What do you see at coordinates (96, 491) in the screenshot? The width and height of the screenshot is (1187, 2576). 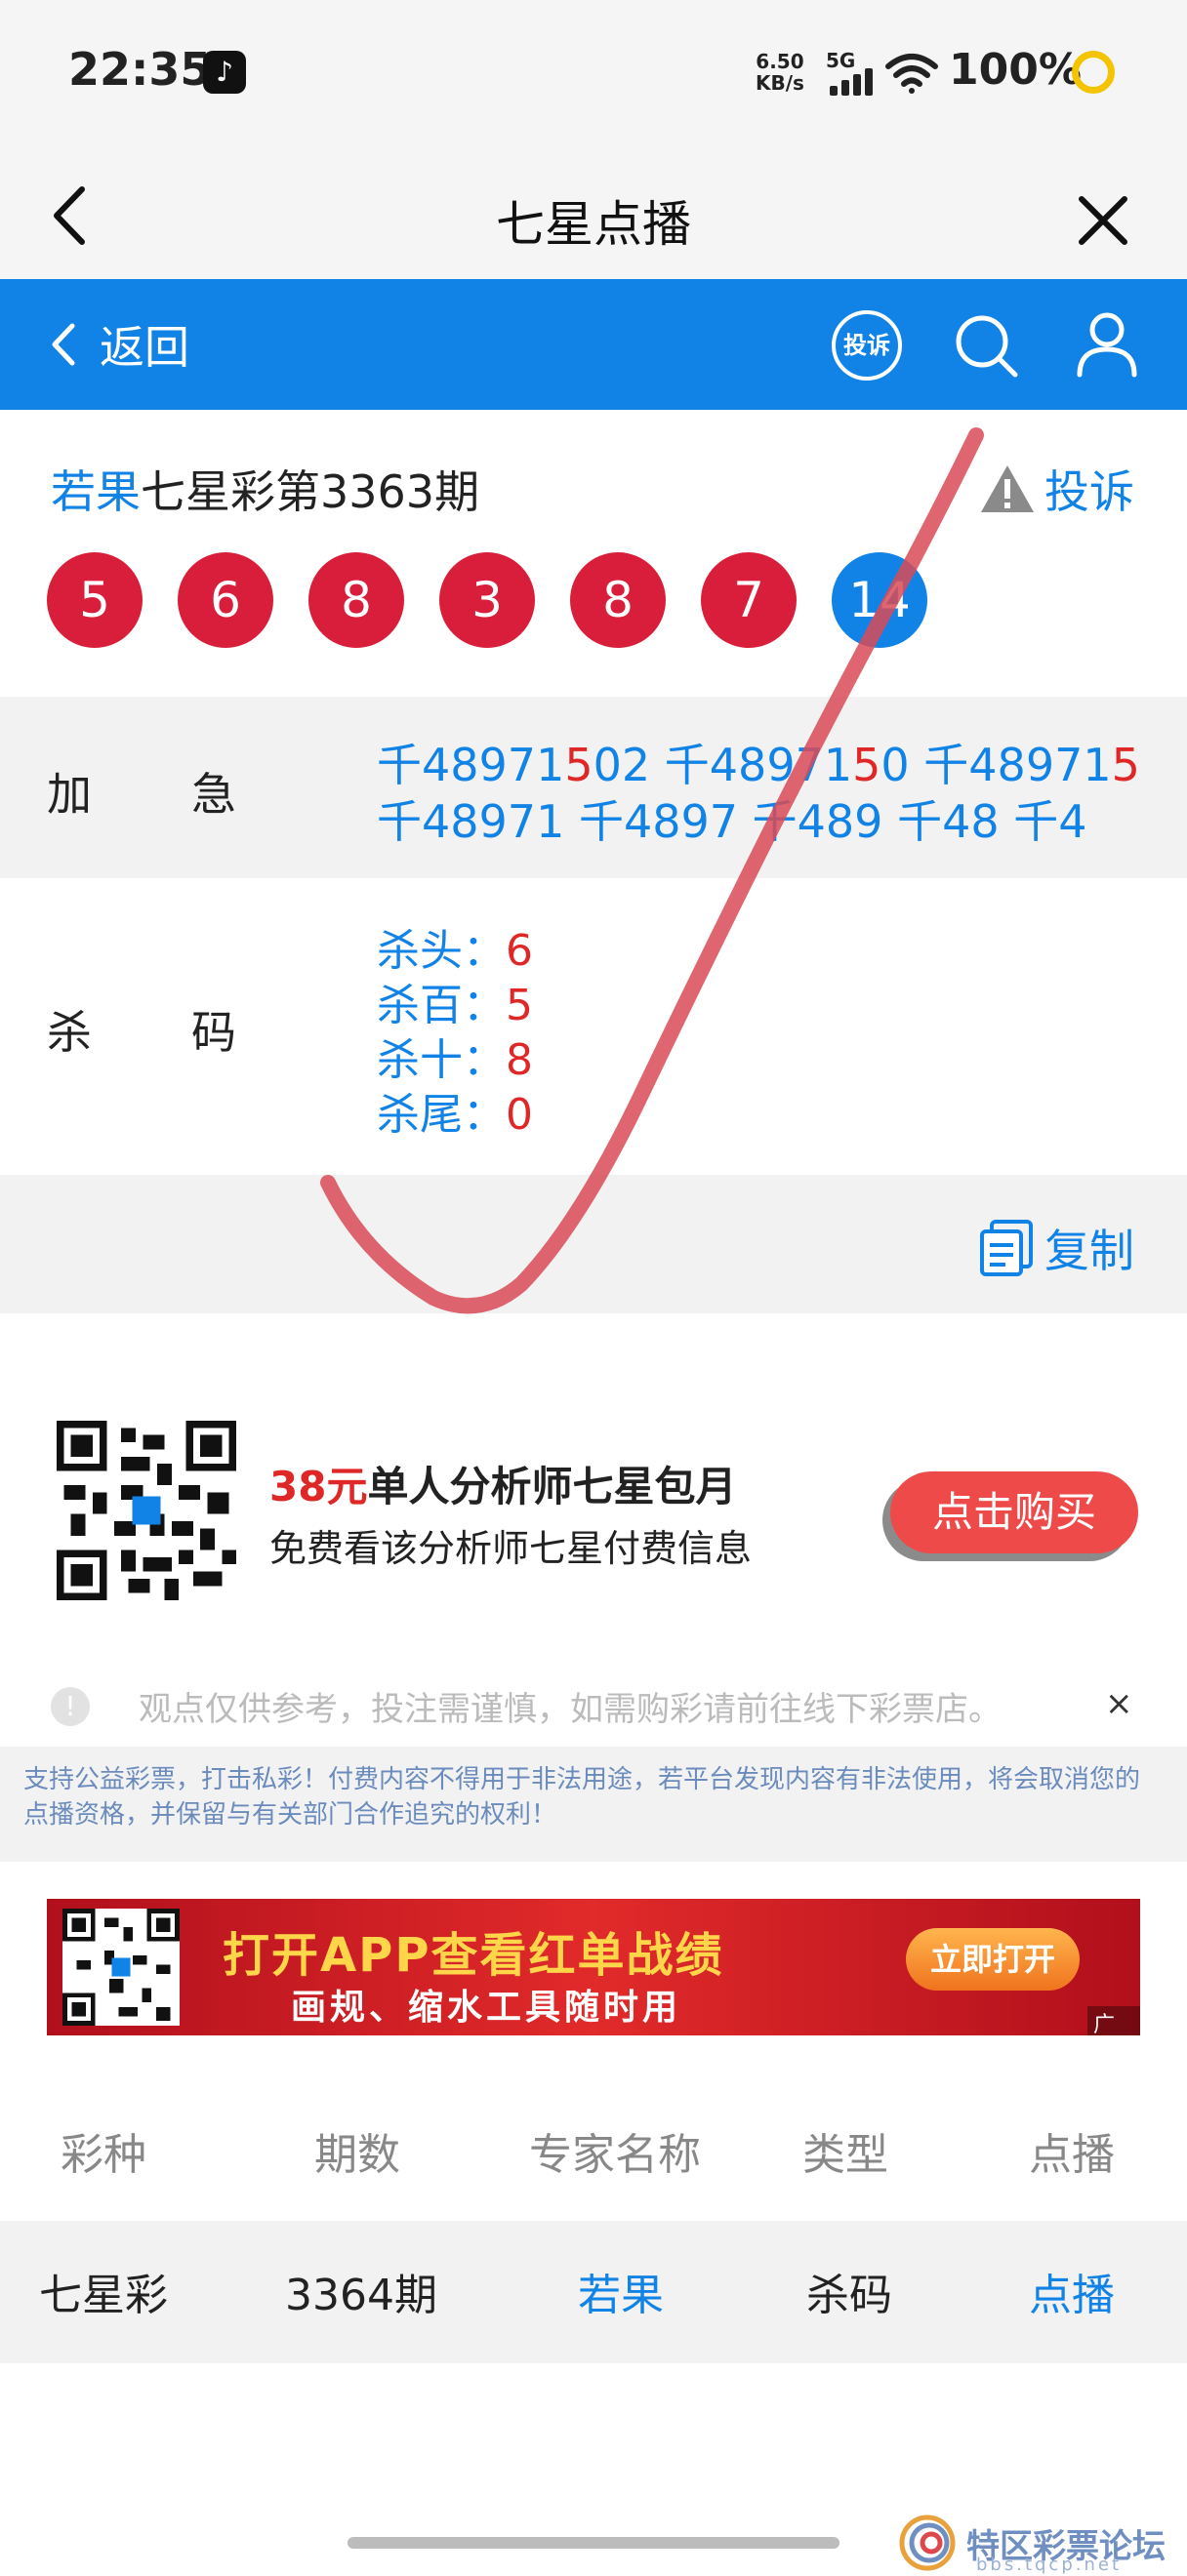 I see `expert-name-link: 若果` at bounding box center [96, 491].